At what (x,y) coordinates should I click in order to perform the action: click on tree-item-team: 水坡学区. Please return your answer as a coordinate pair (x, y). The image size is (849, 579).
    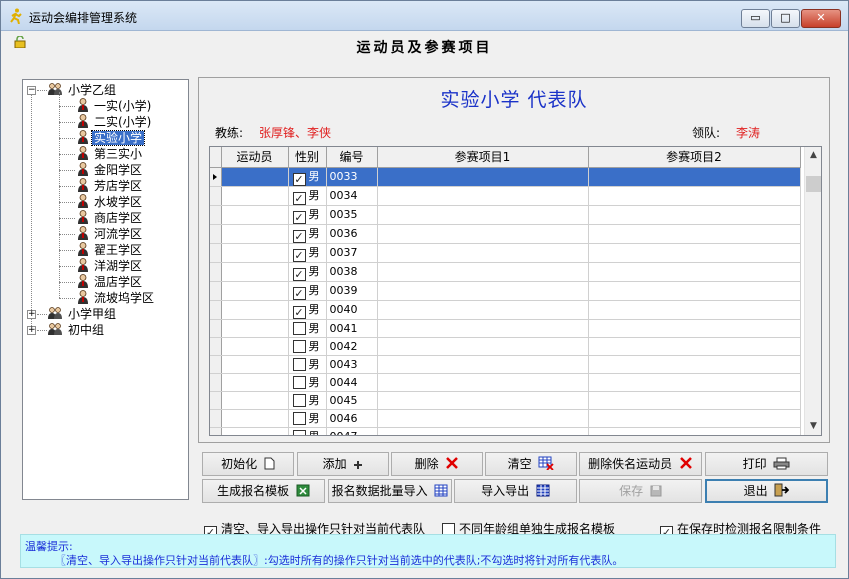
    Looking at the image, I should click on (110, 202).